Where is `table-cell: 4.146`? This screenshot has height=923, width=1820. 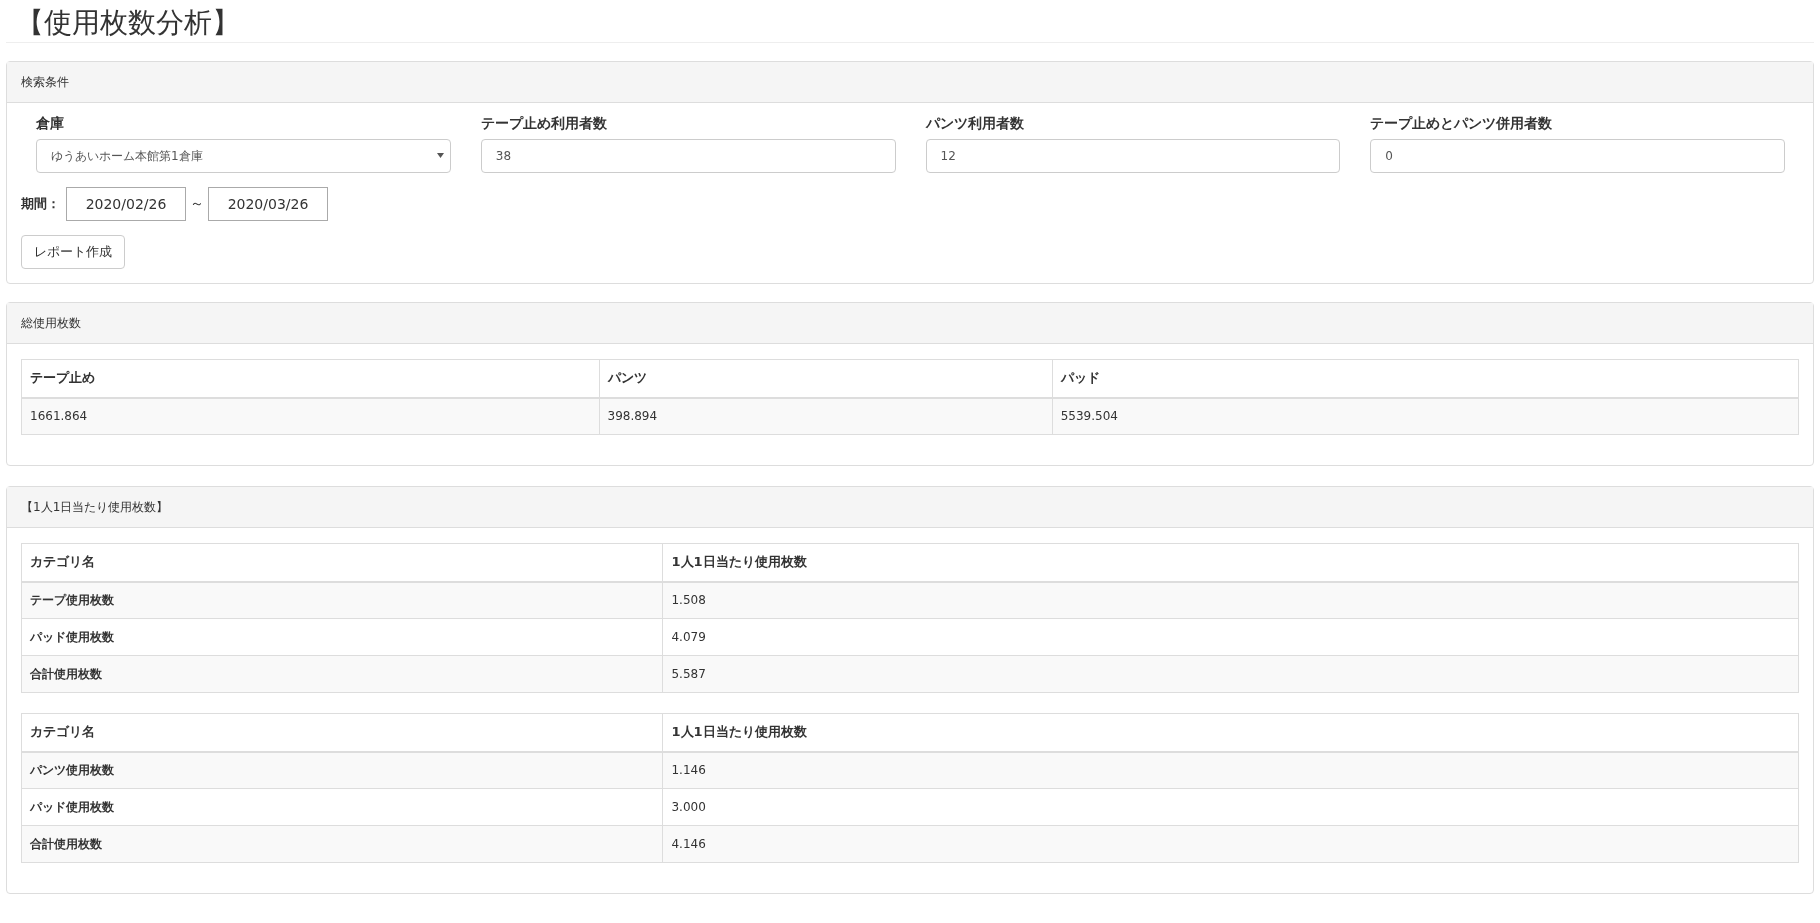 table-cell: 4.146 is located at coordinates (1231, 844).